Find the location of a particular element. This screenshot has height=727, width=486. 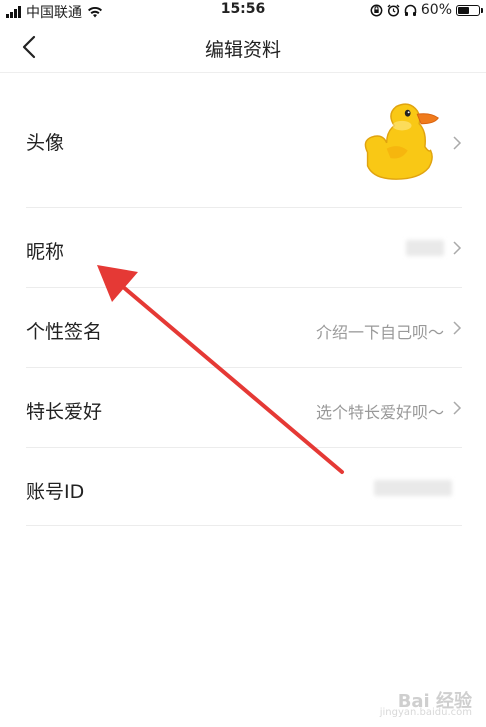

signature-placeholder: 介绍一下自己呗～ is located at coordinates (379, 332).